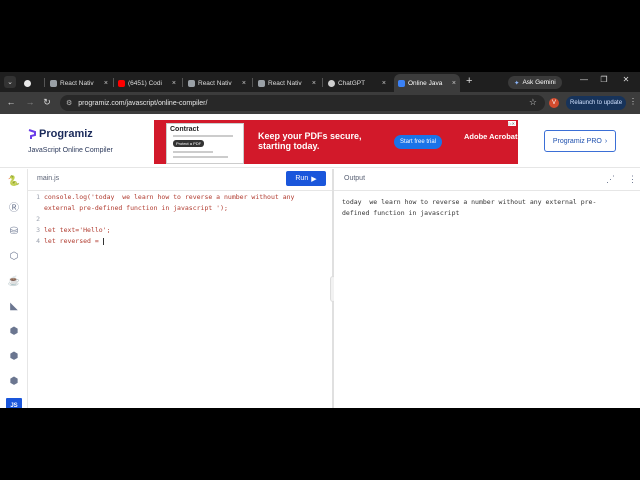 The image size is (640, 480). What do you see at coordinates (357, 83) in the screenshot?
I see `tab-chatgpt: ChatGPT ×` at bounding box center [357, 83].